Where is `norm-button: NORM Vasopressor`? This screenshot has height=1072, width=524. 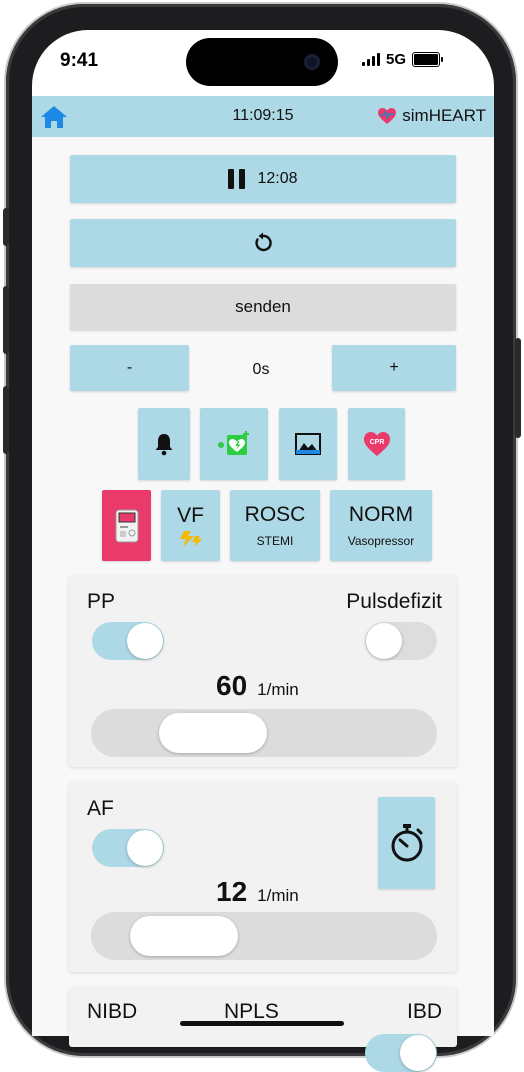 norm-button: NORM Vasopressor is located at coordinates (381, 525).